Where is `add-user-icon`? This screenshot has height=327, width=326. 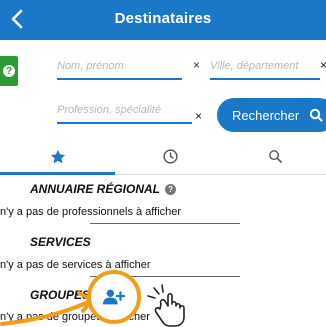 add-user-icon is located at coordinates (114, 297).